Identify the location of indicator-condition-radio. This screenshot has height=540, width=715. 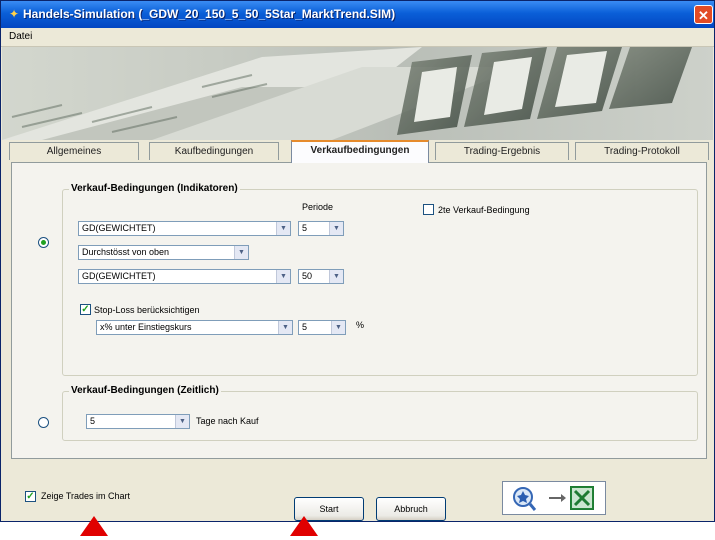
(43, 242).